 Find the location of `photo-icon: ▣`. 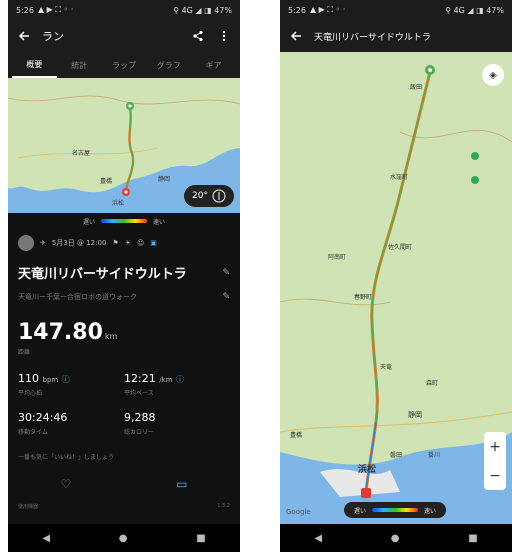

photo-icon: ▣ is located at coordinates (153, 243).